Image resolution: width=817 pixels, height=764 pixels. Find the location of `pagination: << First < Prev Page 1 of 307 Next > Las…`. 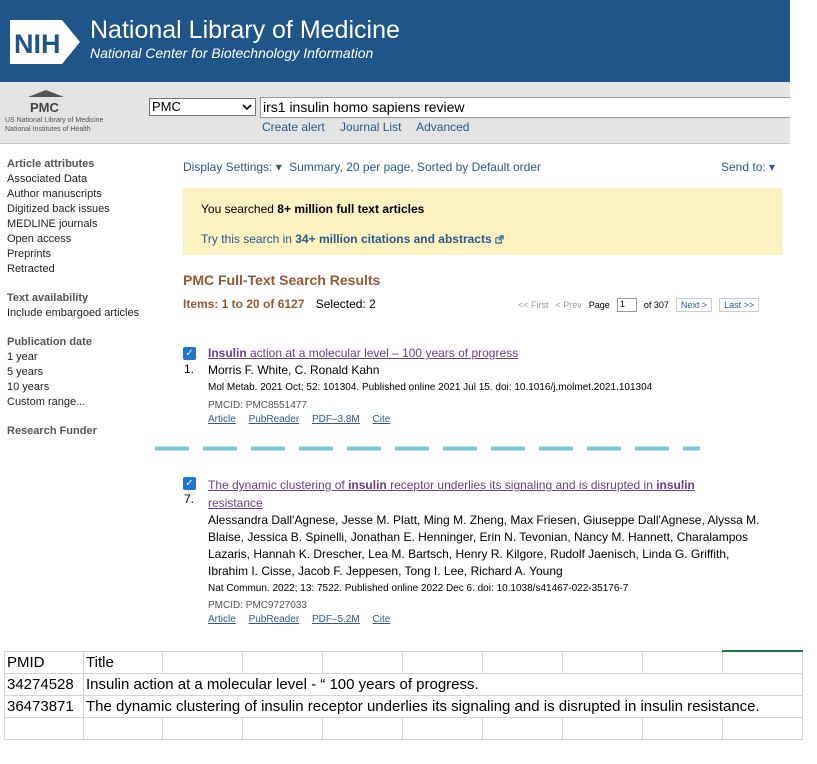

pagination: << First < Prev Page 1 of 307 Next > Las… is located at coordinates (639, 305).